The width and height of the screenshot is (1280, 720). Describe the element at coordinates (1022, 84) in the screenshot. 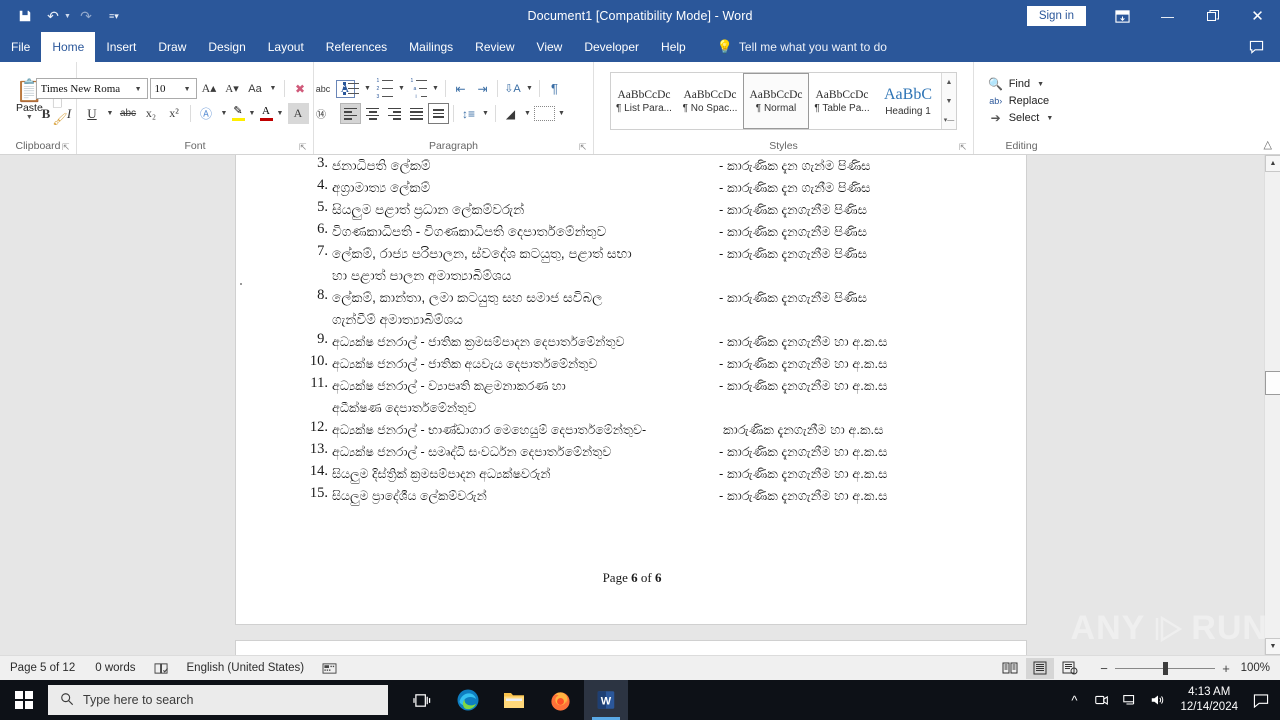

I see `find-button: 🔍 Find ▼` at that location.